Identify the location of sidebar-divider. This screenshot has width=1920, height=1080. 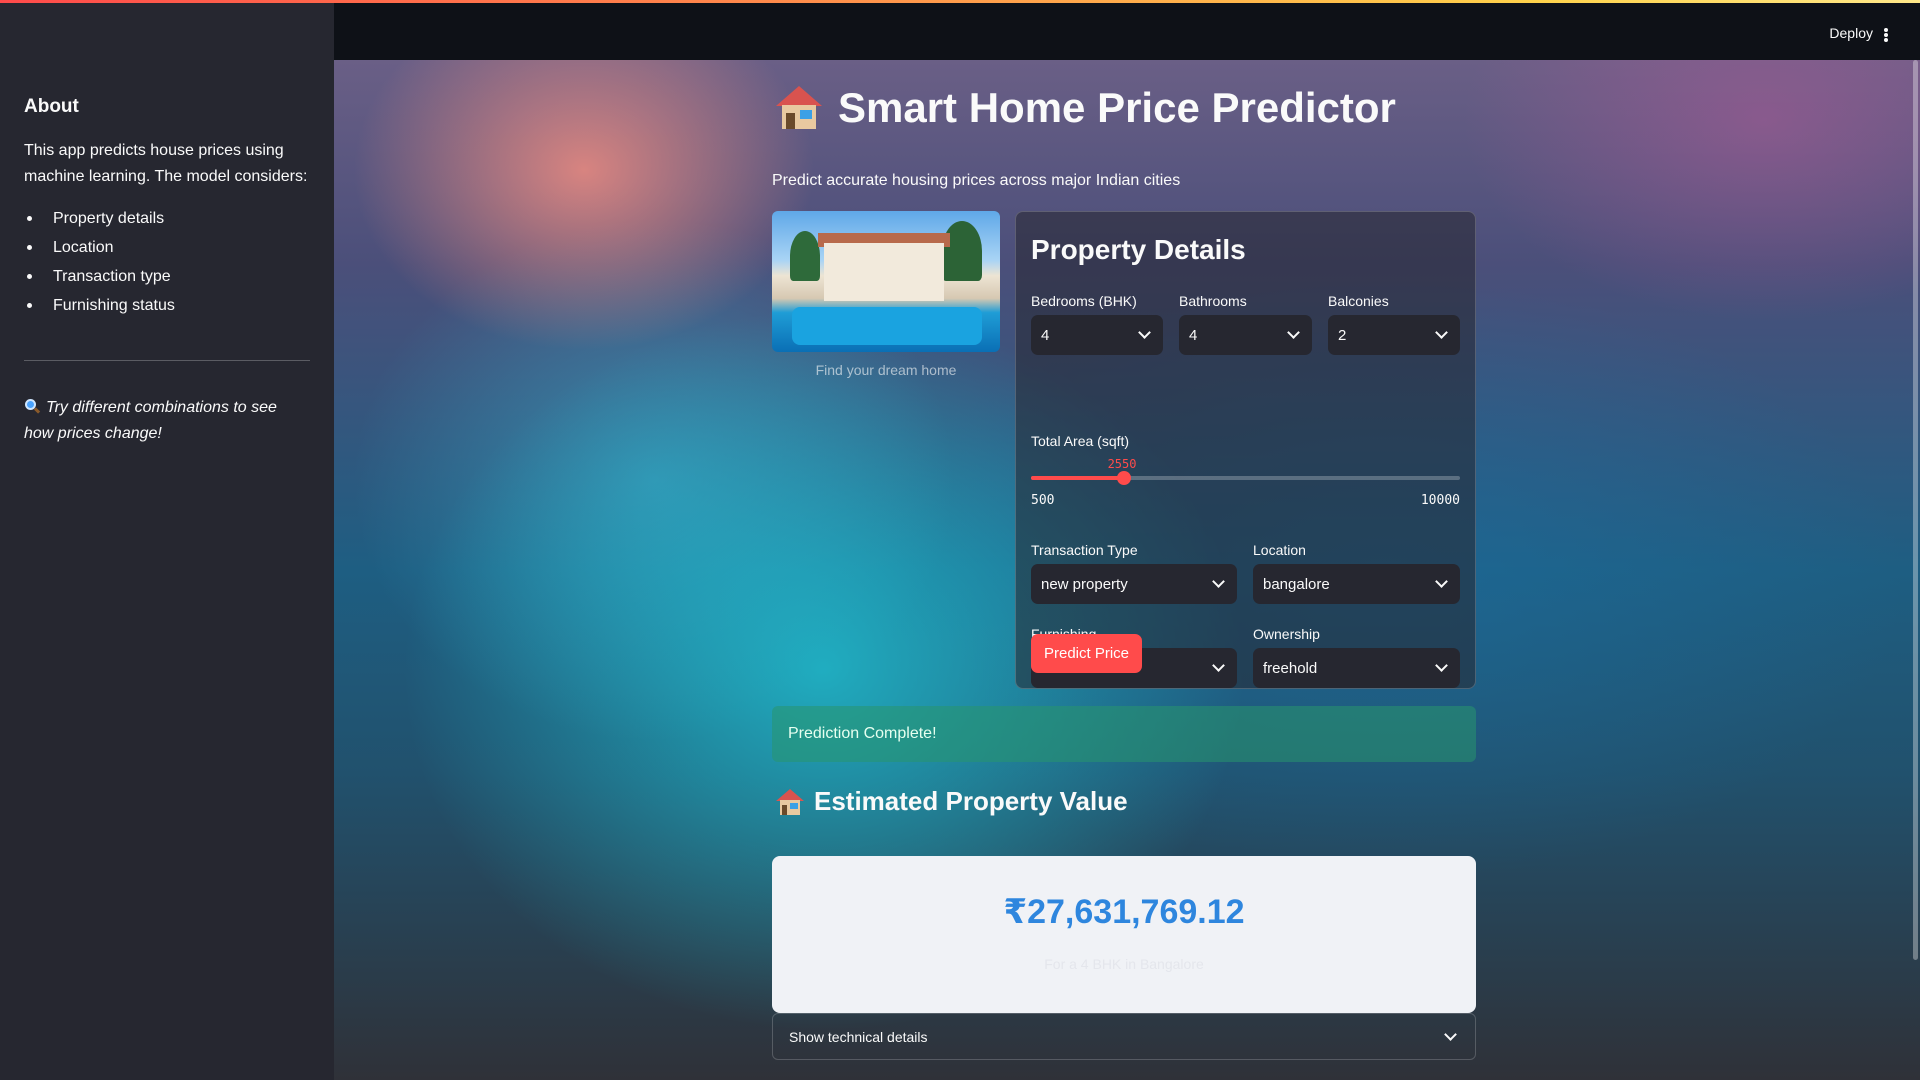
(167, 360).